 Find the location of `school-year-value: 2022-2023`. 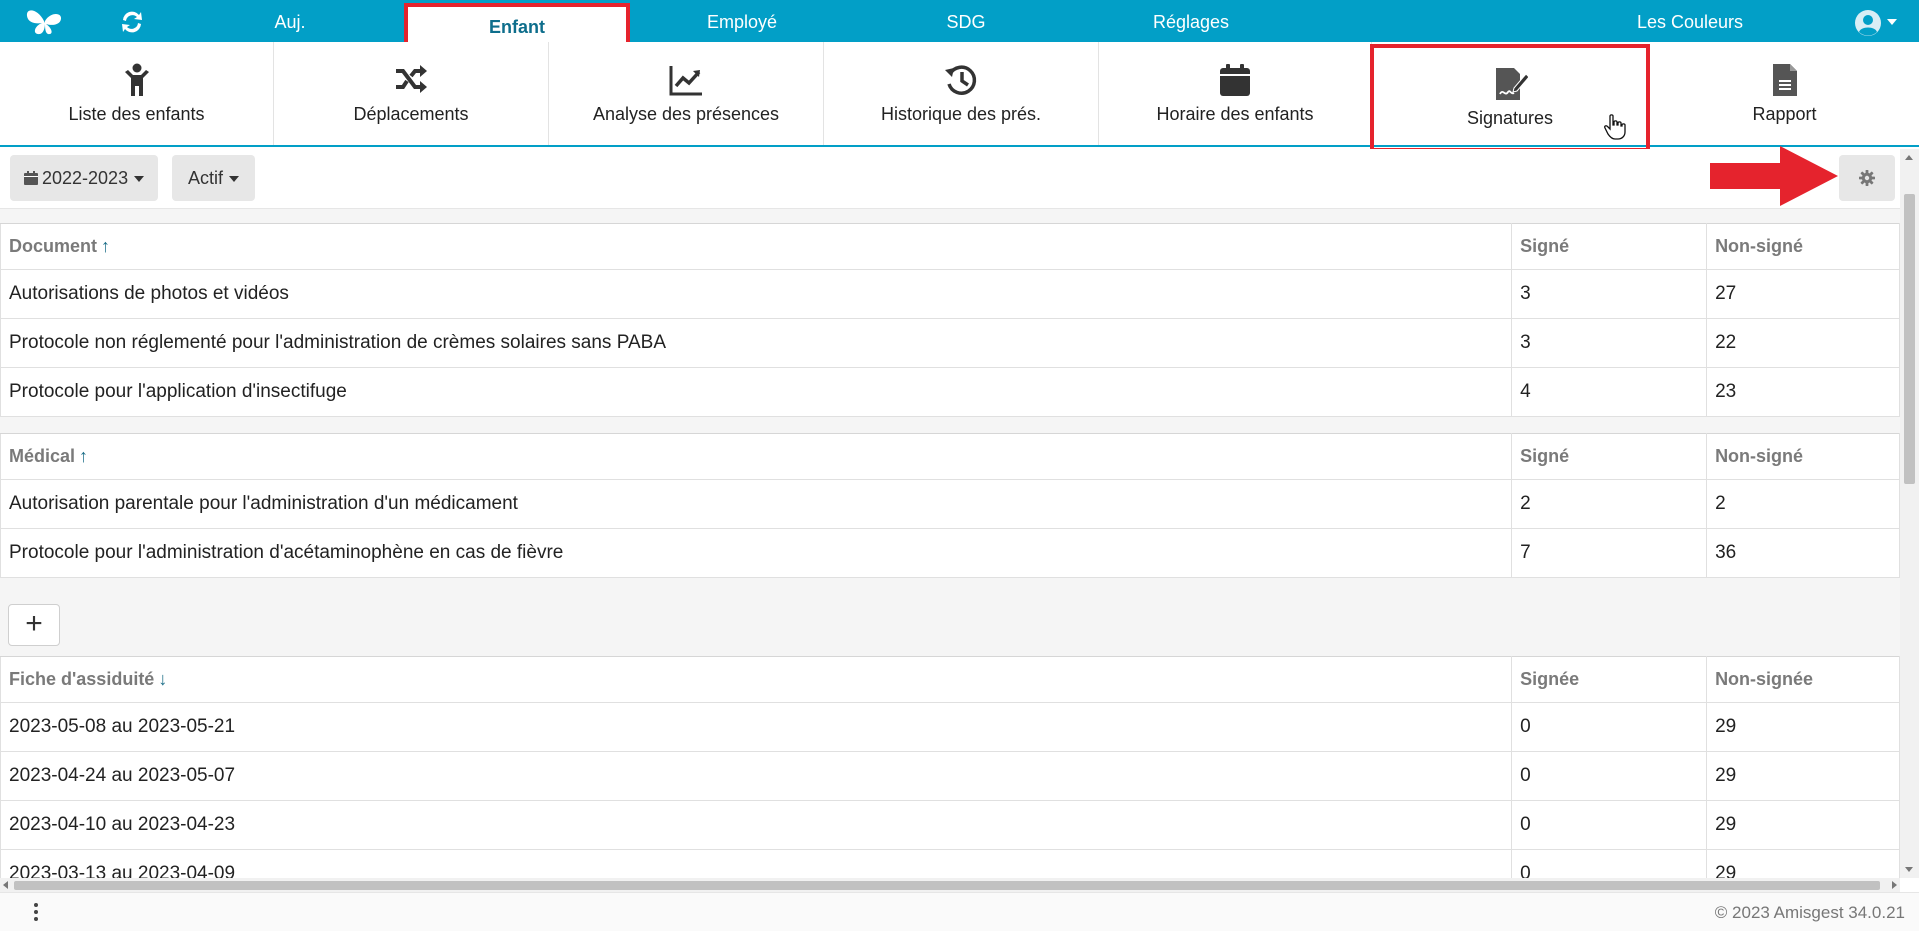

school-year-value: 2022-2023 is located at coordinates (85, 178).